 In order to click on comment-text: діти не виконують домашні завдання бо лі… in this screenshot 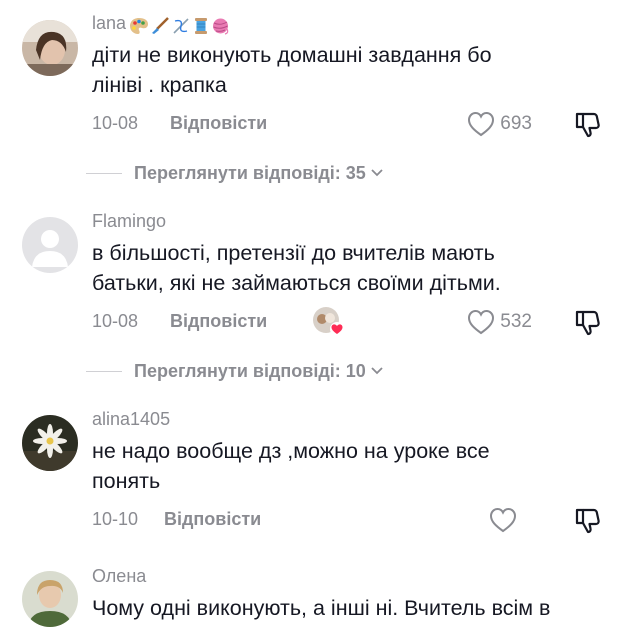, I will do `click(292, 70)`.